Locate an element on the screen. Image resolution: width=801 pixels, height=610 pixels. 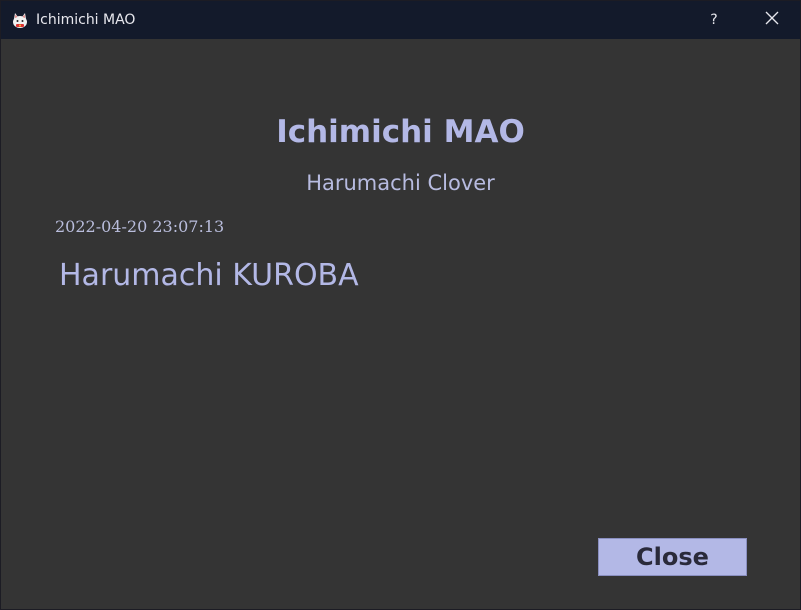
window-close-button is located at coordinates (772, 20).